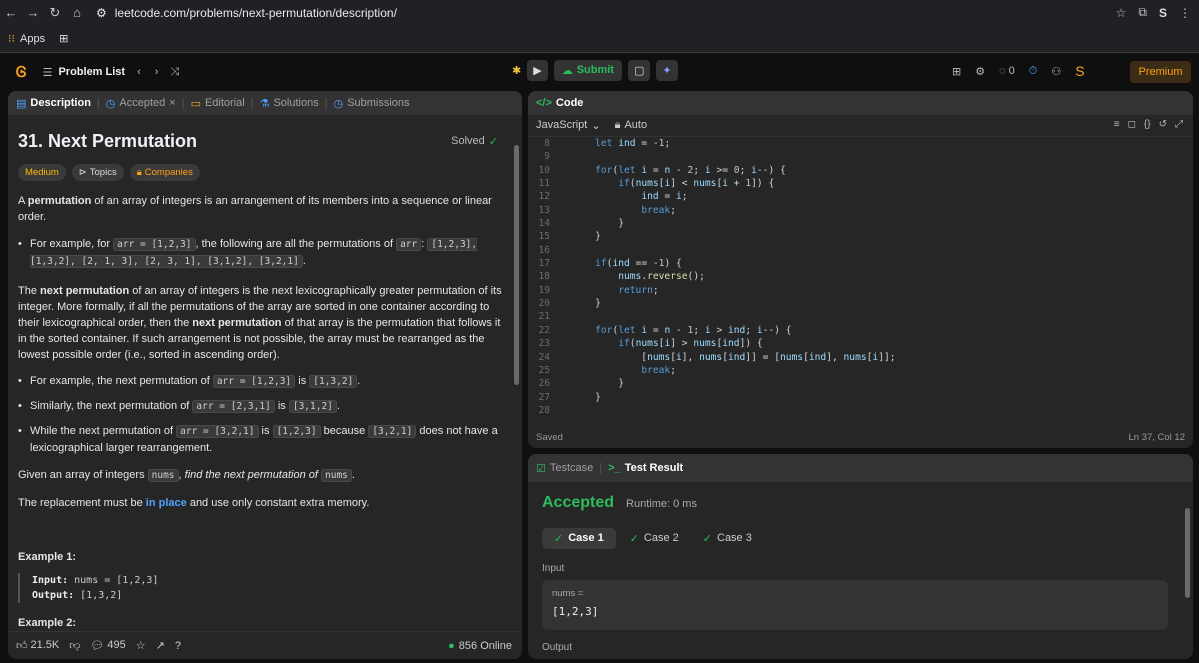 This screenshot has width=1199, height=663. Describe the element at coordinates (855, 605) in the screenshot. I see `input-box: nums = [1,2,3]` at that location.